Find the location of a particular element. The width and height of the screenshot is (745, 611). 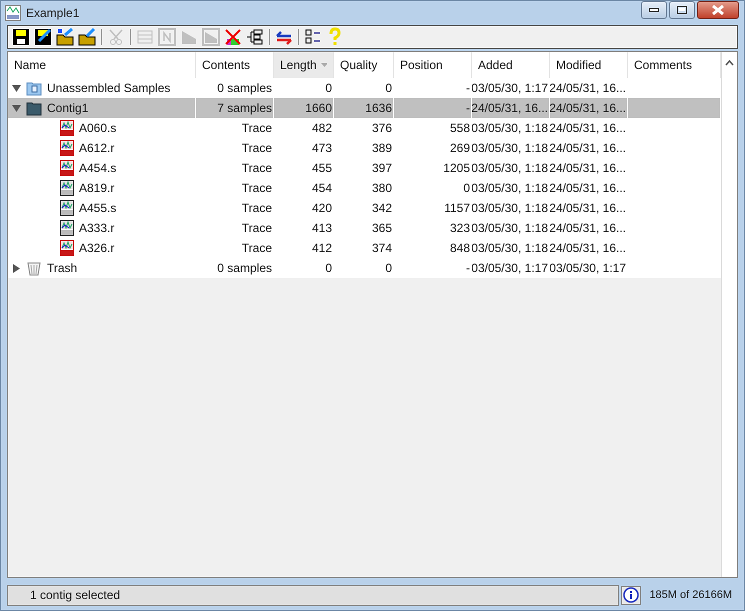

maximize-icon is located at coordinates (682, 10).